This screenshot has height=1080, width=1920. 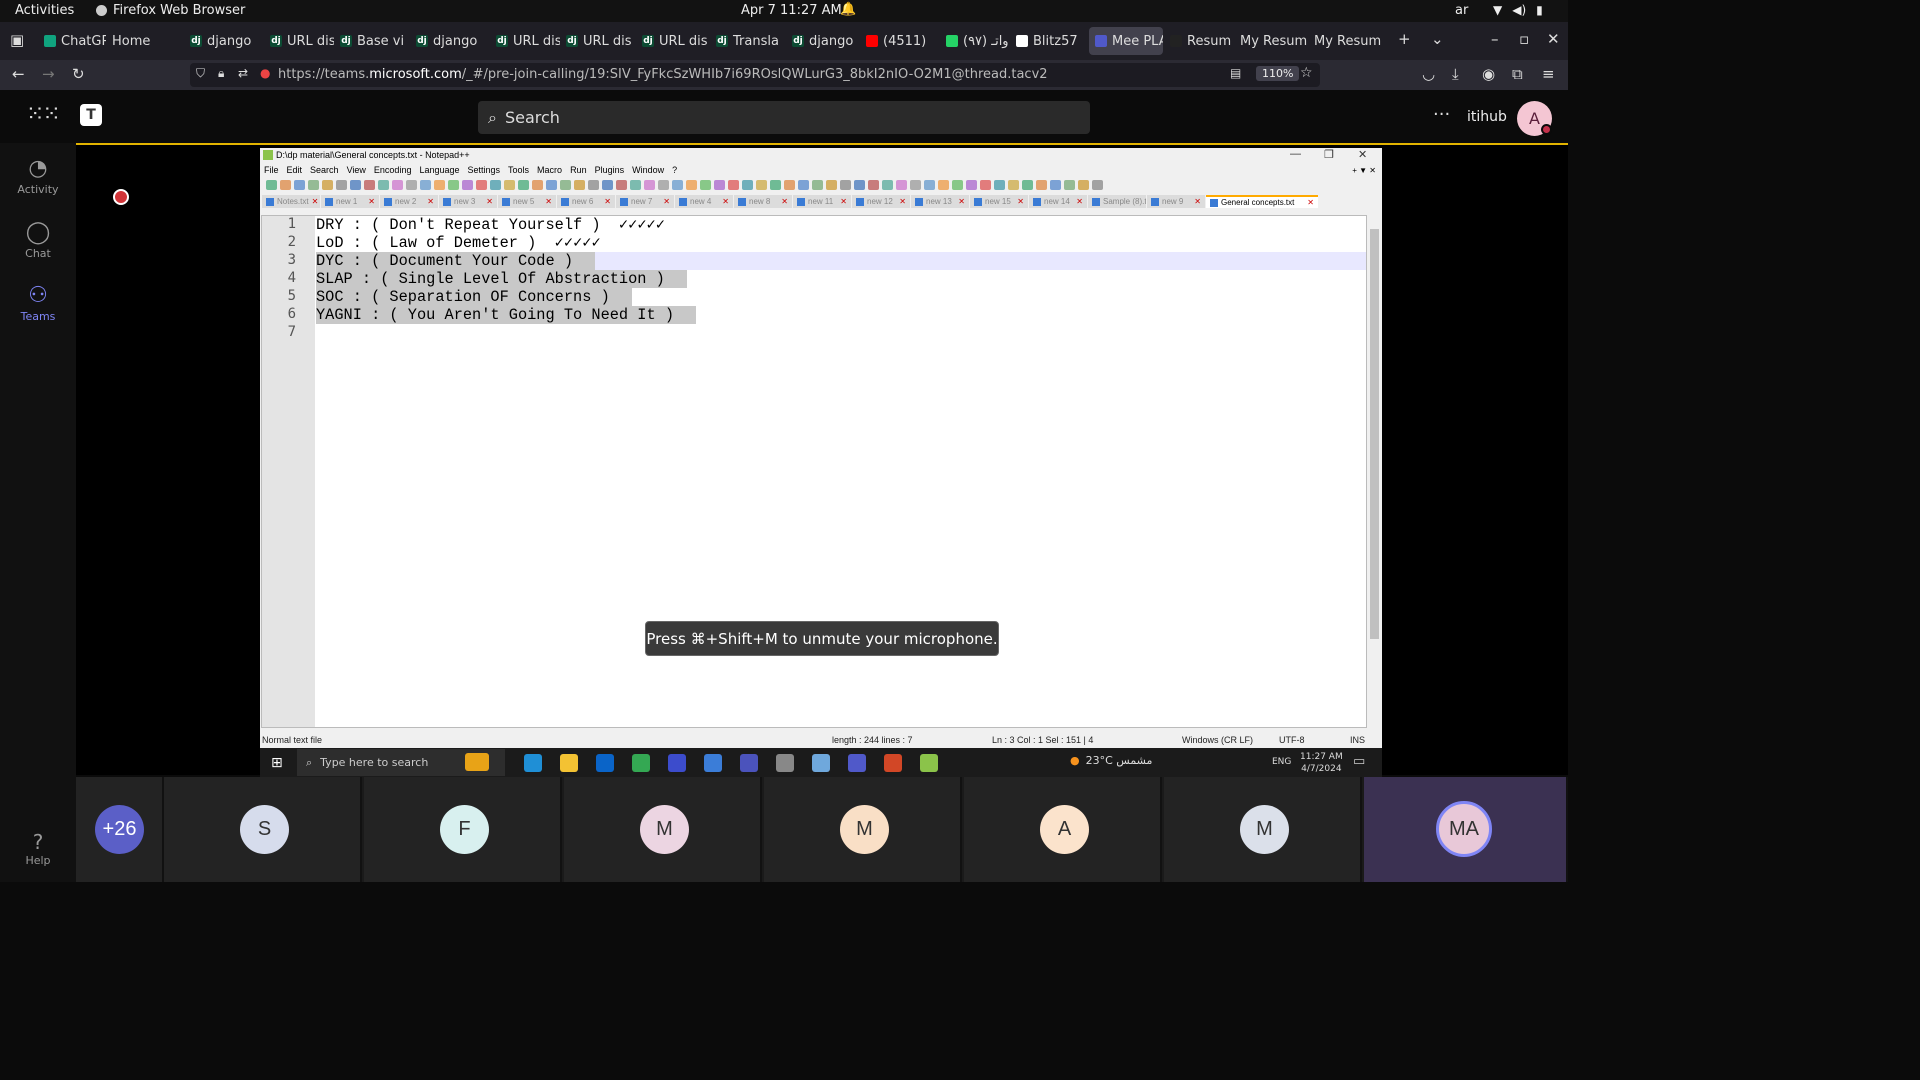 I want to click on forward-icon: →, so click(x=48, y=74).